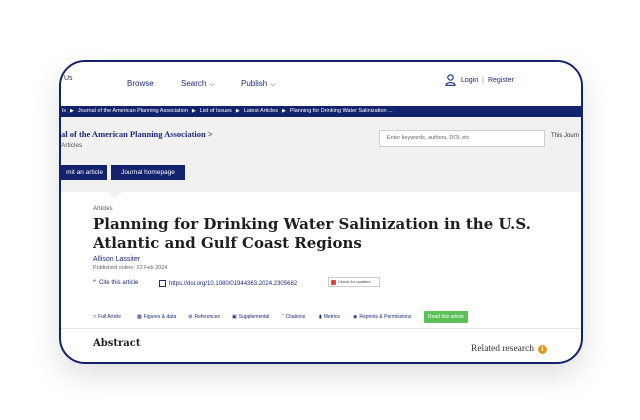 This screenshot has width=640, height=420. What do you see at coordinates (446, 317) in the screenshot?
I see `read-article-button: Read this article` at bounding box center [446, 317].